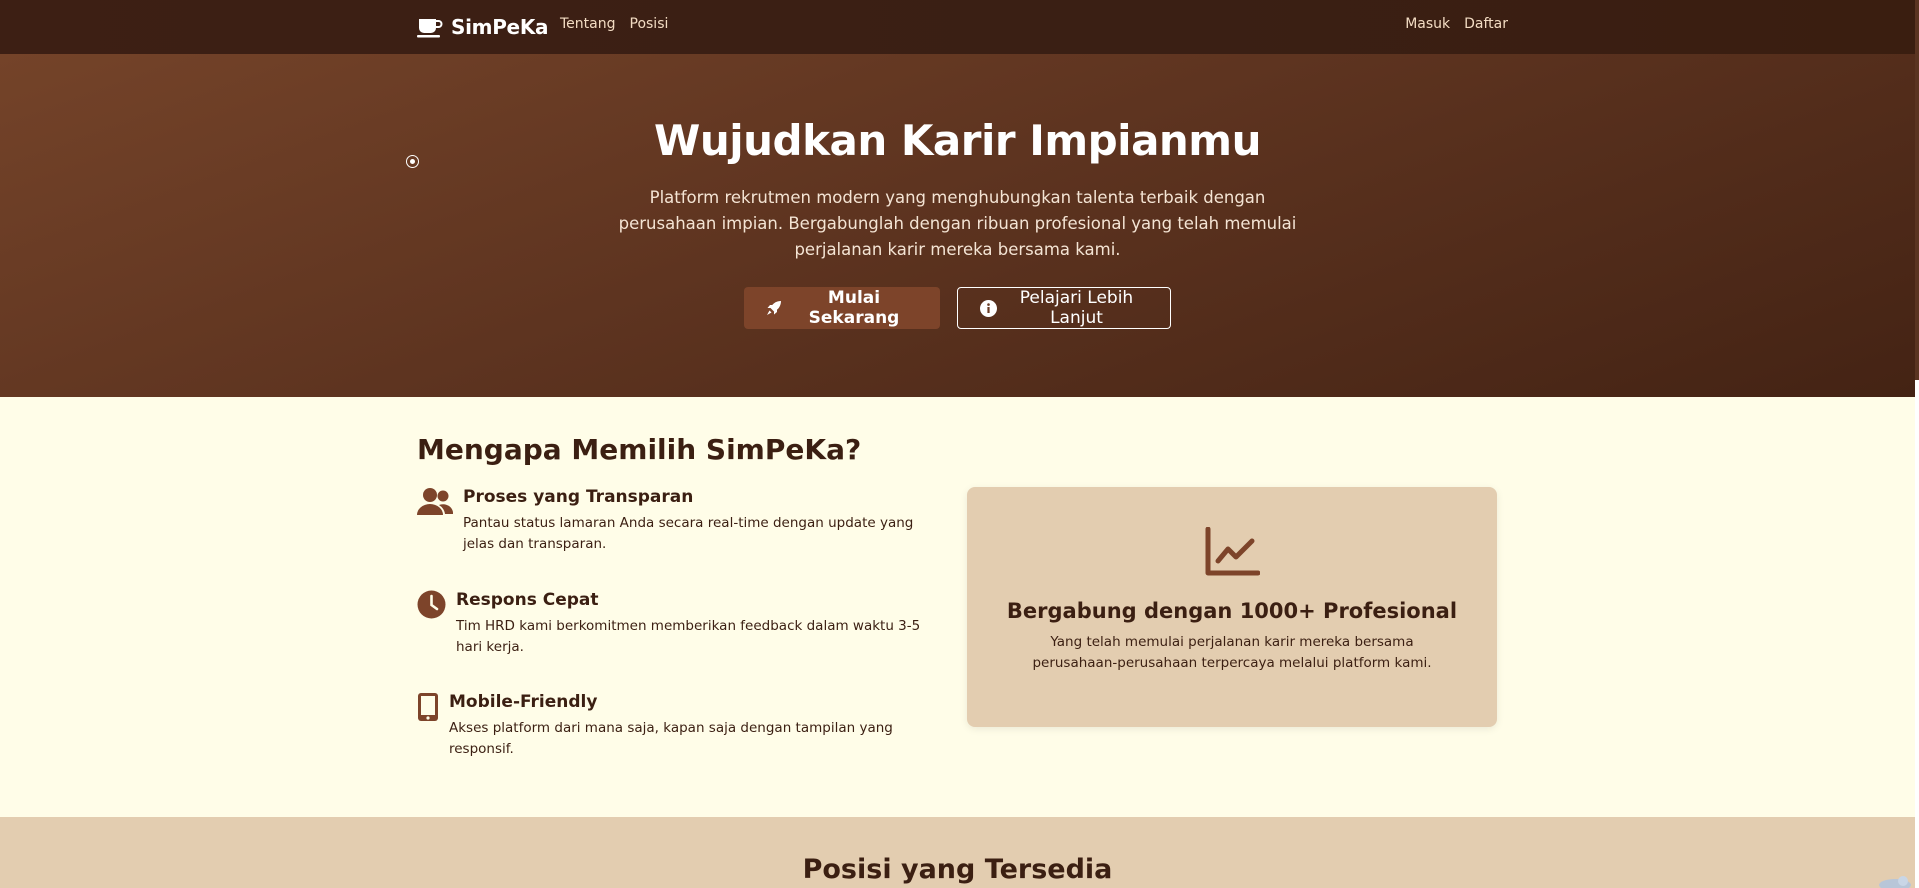 This screenshot has width=1919, height=888. I want to click on coffee-cup-icon, so click(430, 28).